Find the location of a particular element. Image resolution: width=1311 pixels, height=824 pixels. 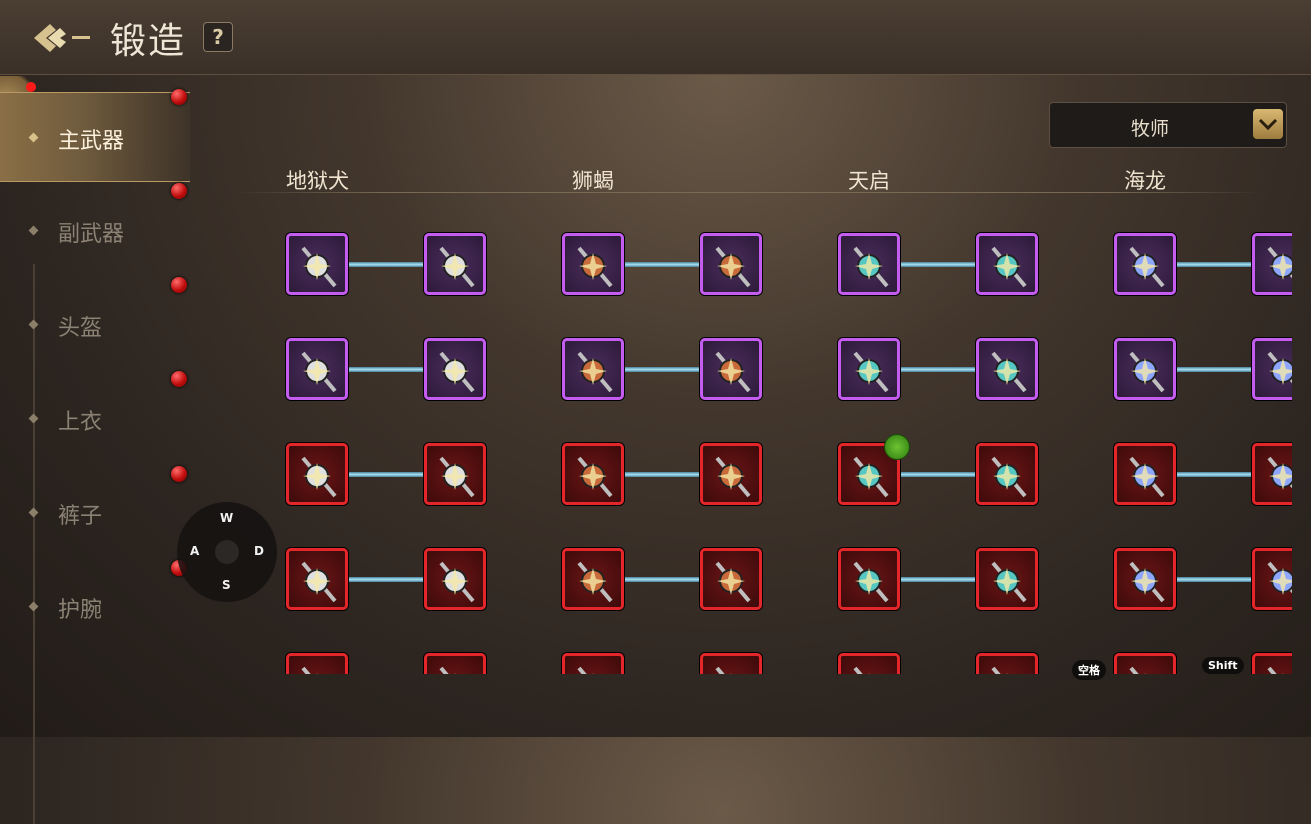

tab-bracers: 护腕 is located at coordinates (95, 606).